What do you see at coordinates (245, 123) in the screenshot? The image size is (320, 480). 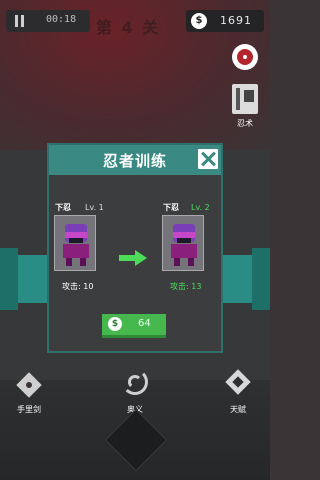 I see `ninjutsu-label: 忍术` at bounding box center [245, 123].